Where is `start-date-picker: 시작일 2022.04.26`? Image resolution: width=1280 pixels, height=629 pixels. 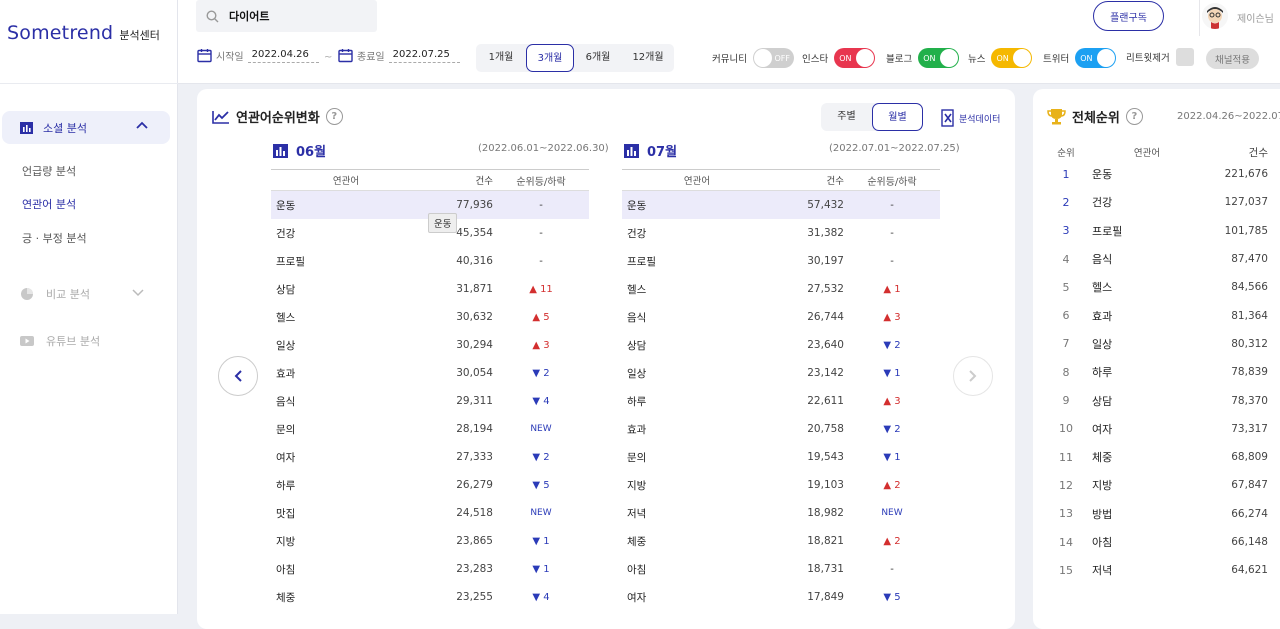 start-date-picker: 시작일 2022.04.26 is located at coordinates (258, 55).